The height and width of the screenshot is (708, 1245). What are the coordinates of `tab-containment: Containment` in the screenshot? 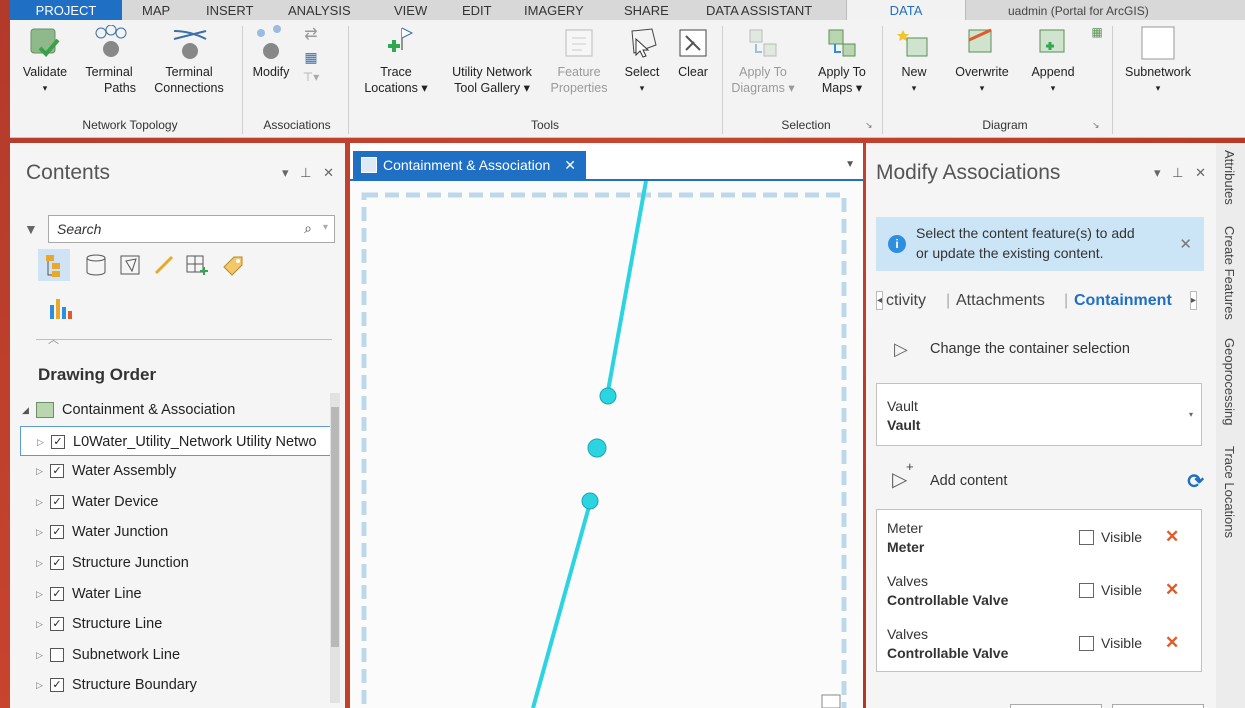 It's located at (1123, 301).